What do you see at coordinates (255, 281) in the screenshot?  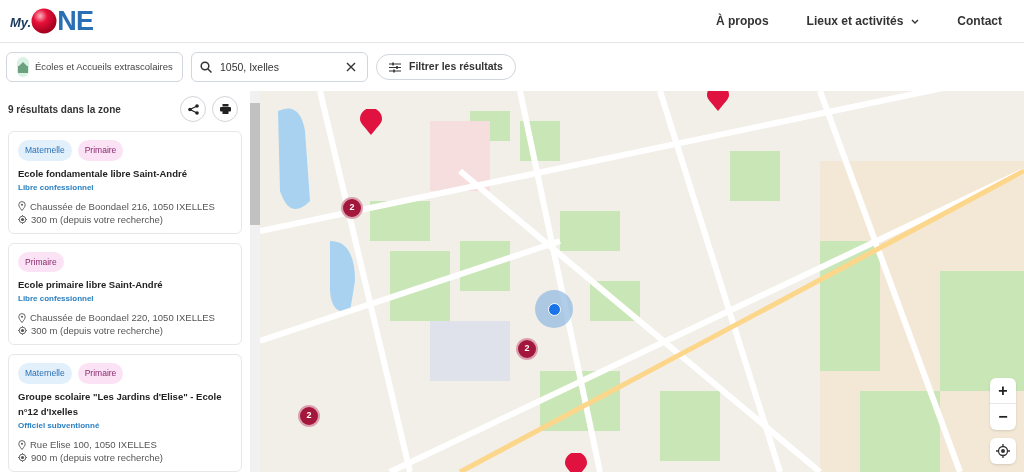 I see `scrollbar` at bounding box center [255, 281].